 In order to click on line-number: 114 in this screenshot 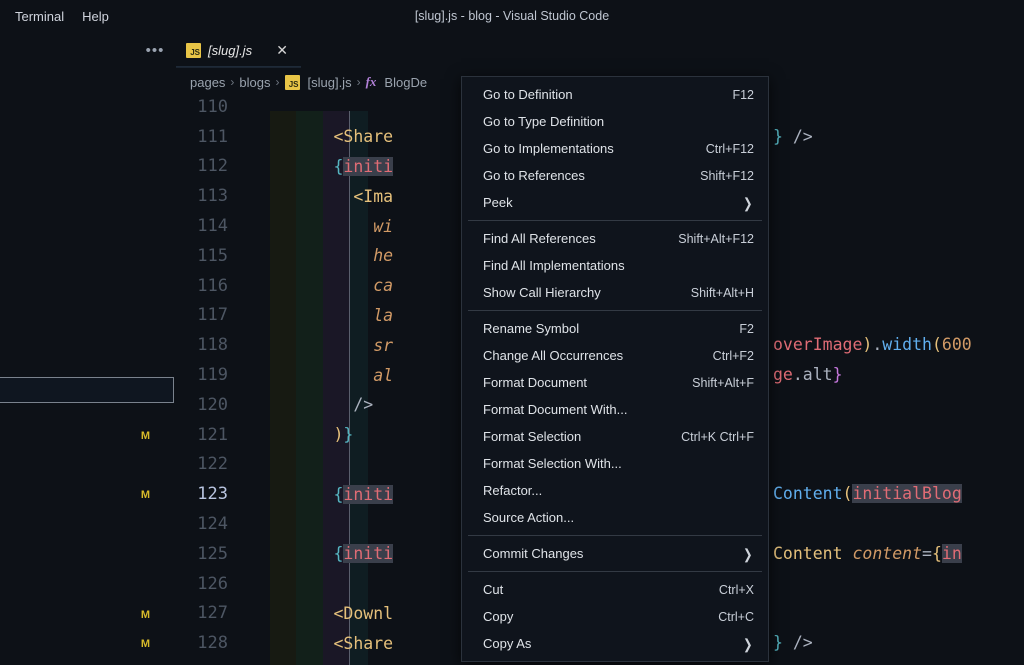, I will do `click(212, 226)`.